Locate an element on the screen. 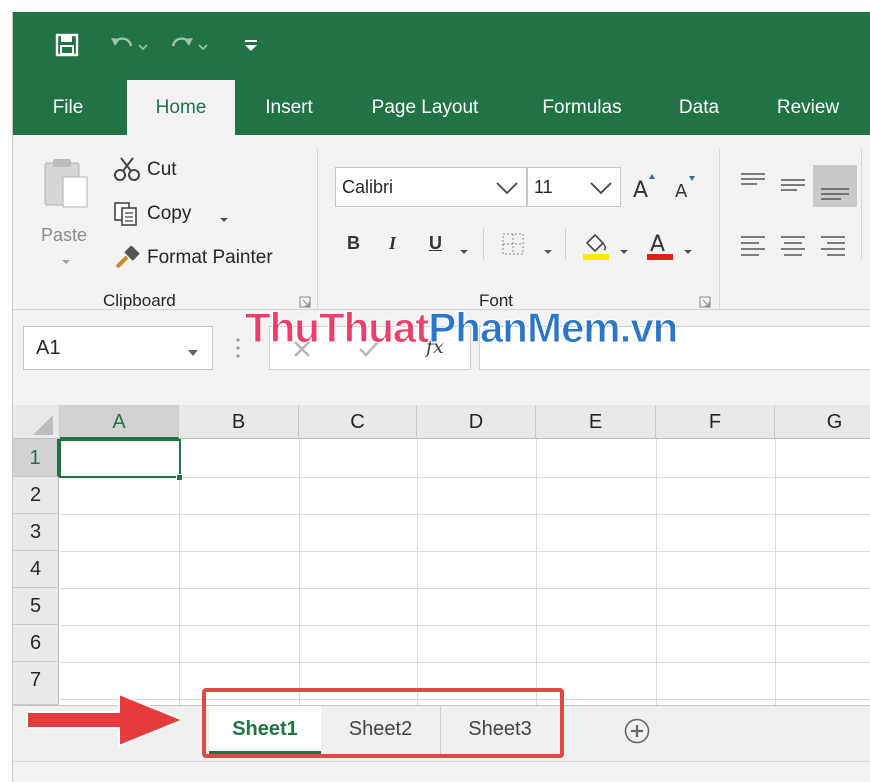 The height and width of the screenshot is (782, 870). undo-icon is located at coordinates (129, 45).